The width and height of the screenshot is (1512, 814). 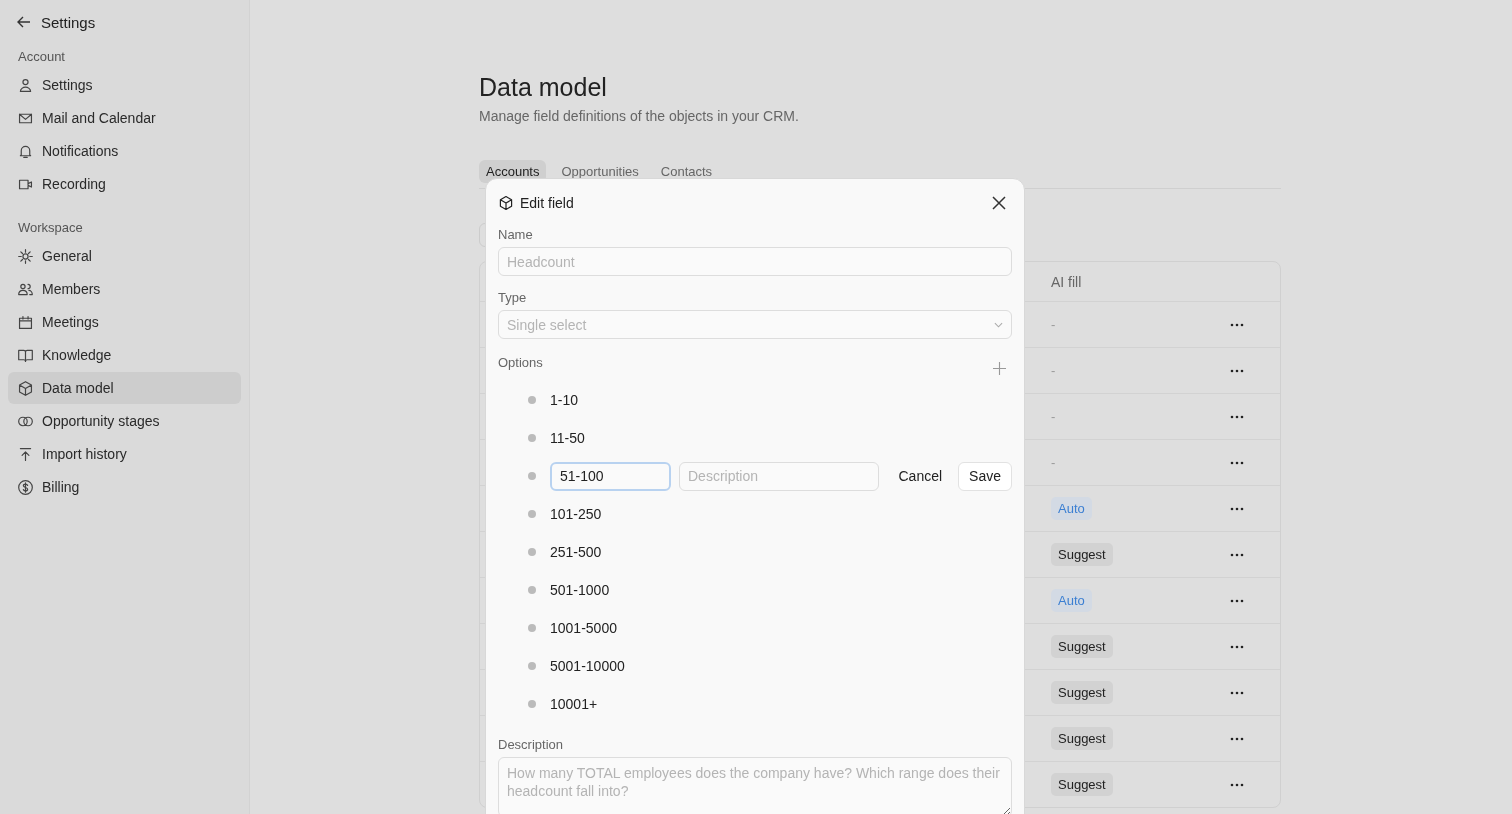 I want to click on sidebar-item: Billing, so click(x=124, y=487).